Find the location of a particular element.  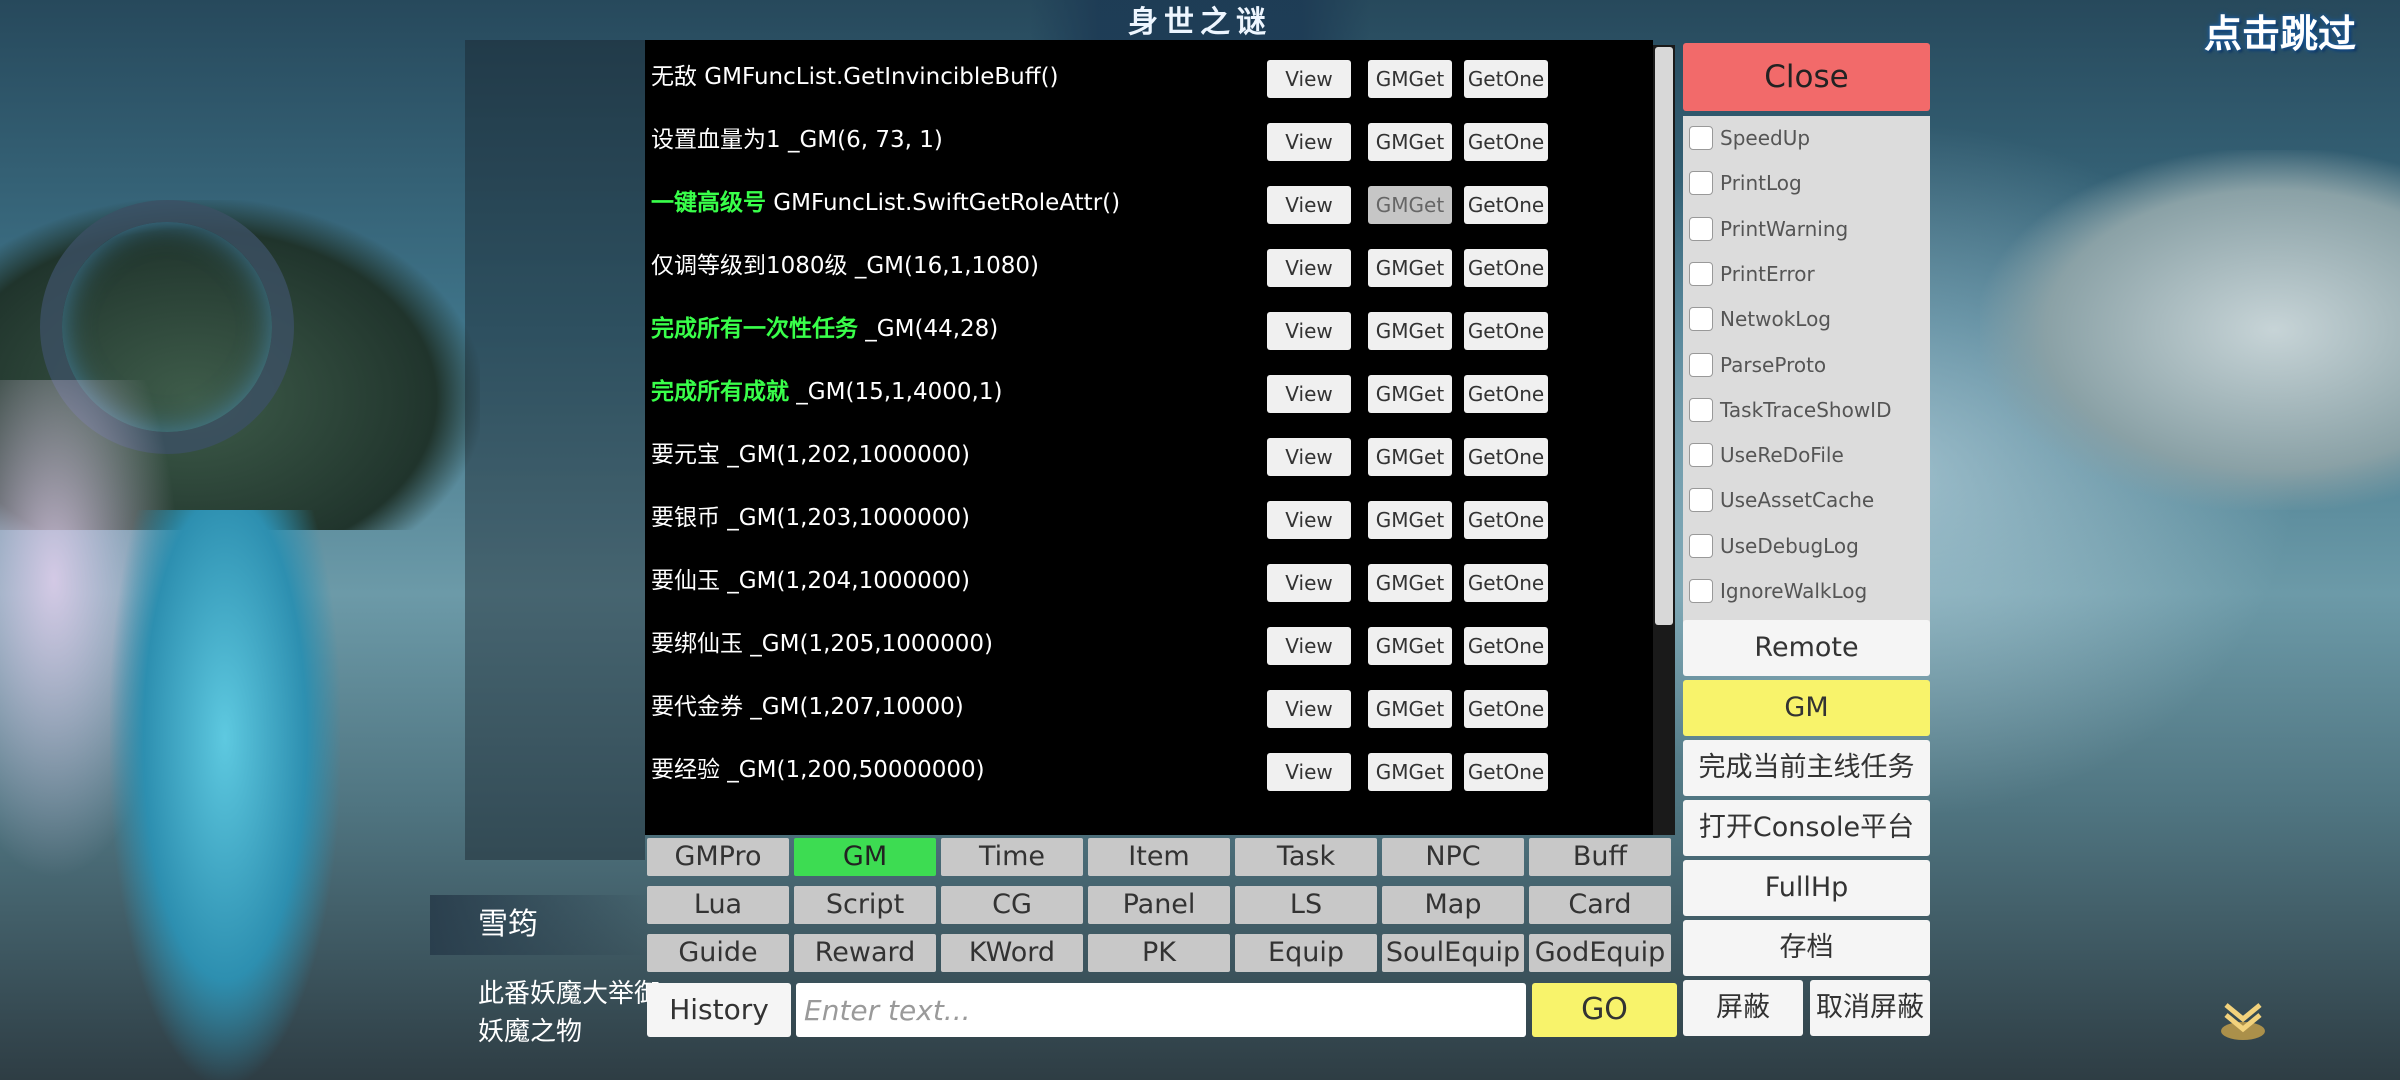

tab-gm: GM is located at coordinates (865, 857).